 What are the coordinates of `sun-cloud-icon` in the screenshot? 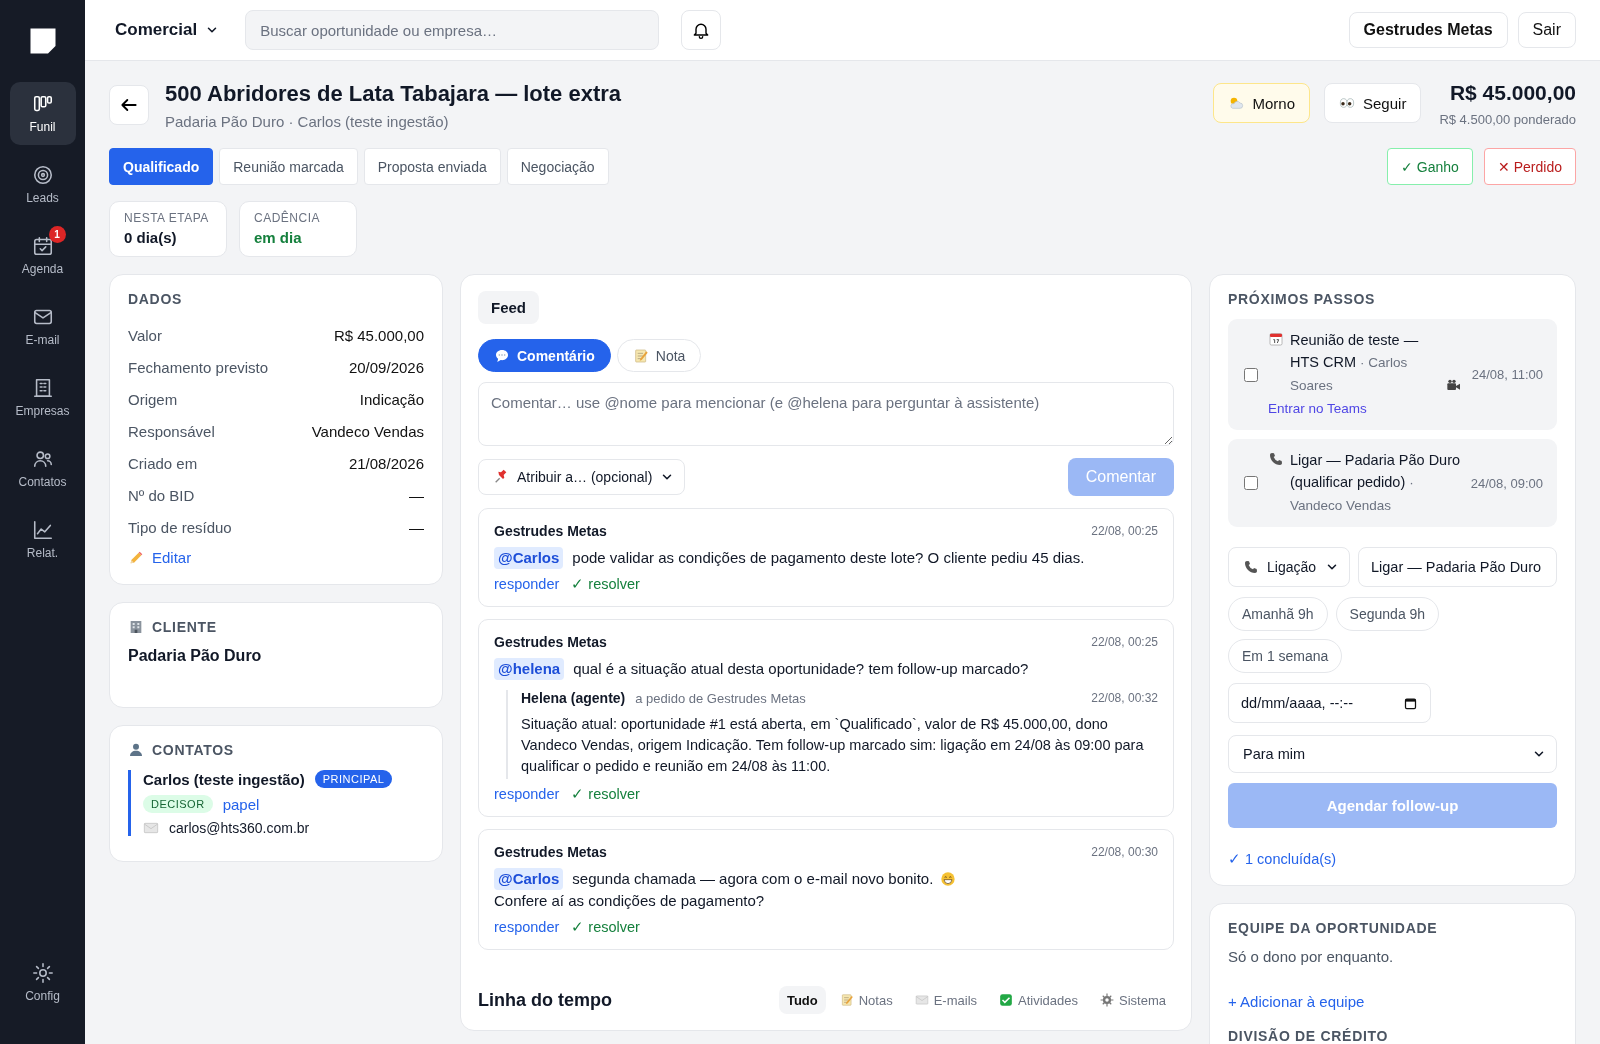 It's located at (1236, 103).